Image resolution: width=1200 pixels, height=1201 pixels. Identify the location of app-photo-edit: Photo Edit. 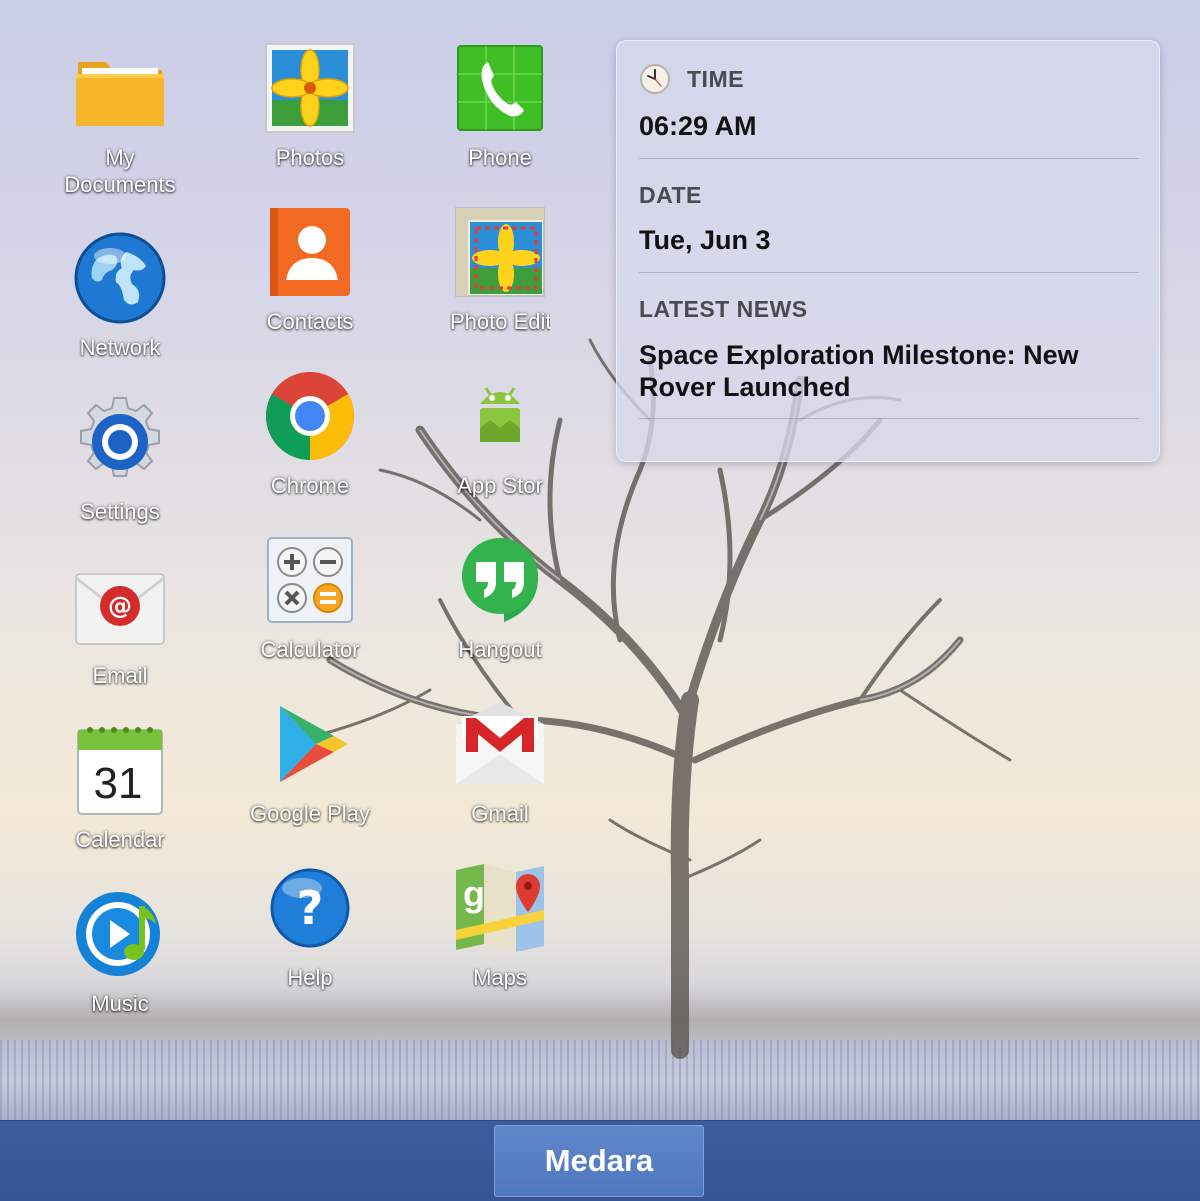
(500, 284).